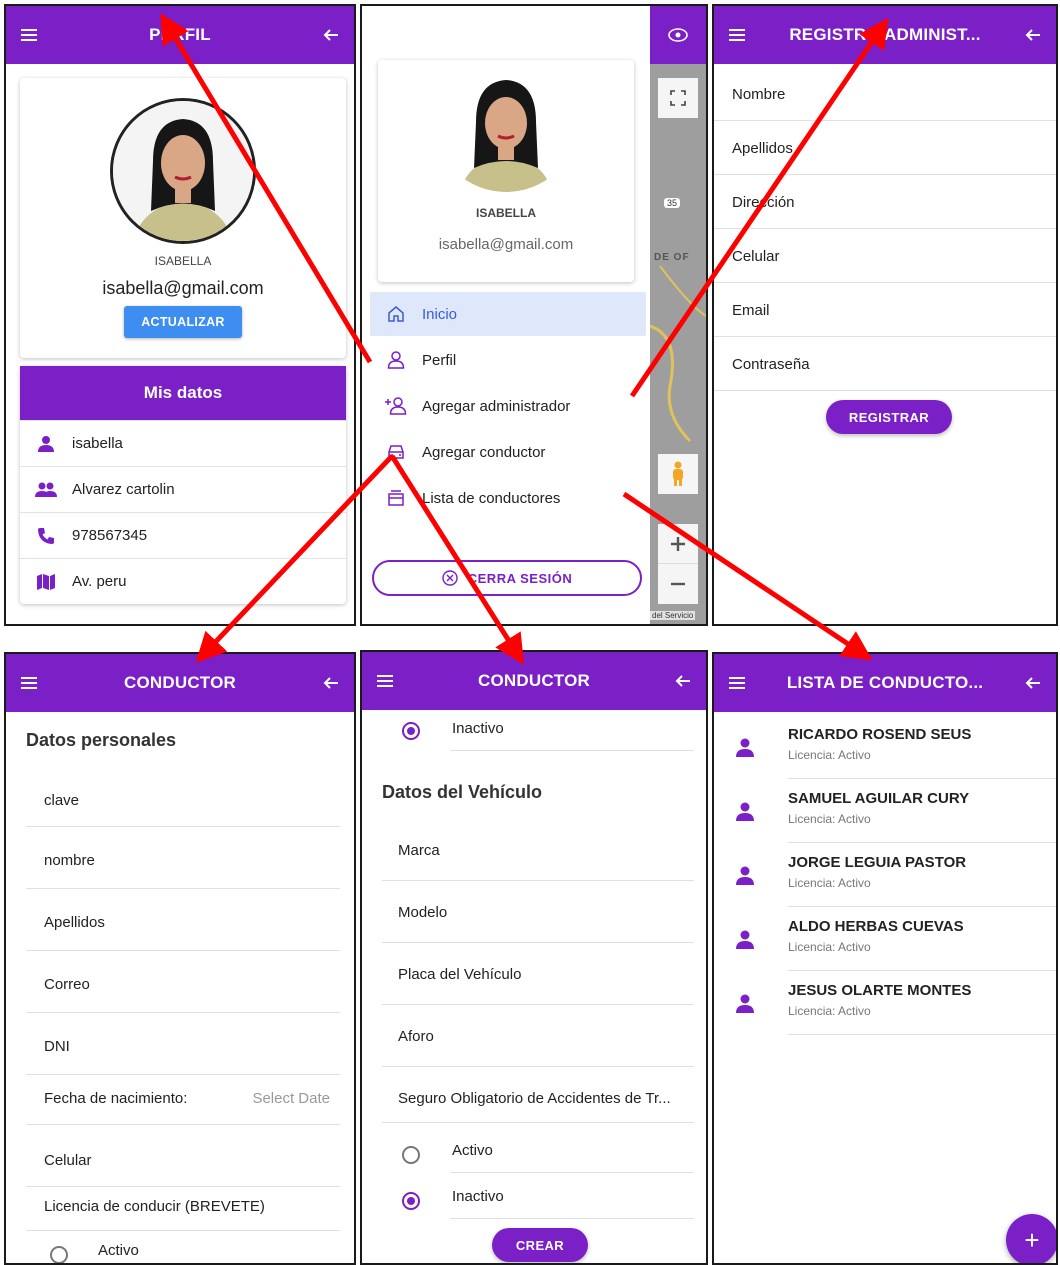 The image size is (1060, 1265). I want to click on drawer-item-lista-conductores: Lista de conductores, so click(508, 498).